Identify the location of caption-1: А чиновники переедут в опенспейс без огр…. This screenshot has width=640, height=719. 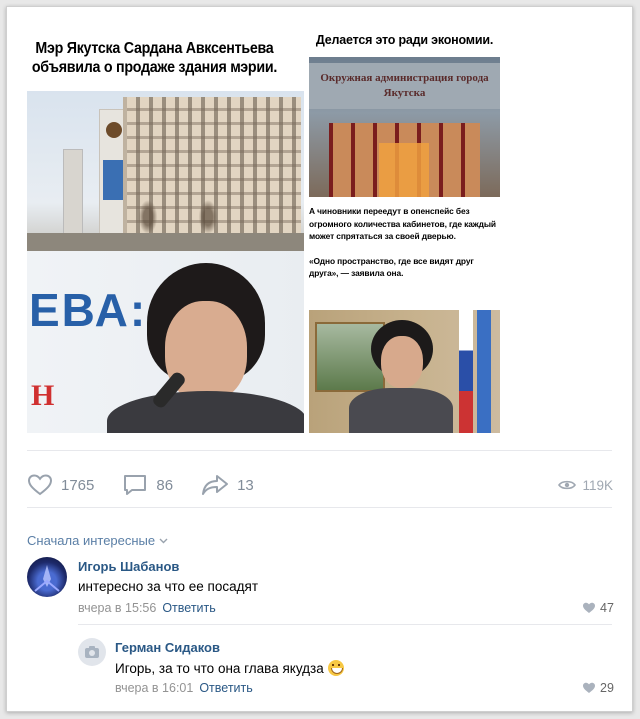
(402, 224).